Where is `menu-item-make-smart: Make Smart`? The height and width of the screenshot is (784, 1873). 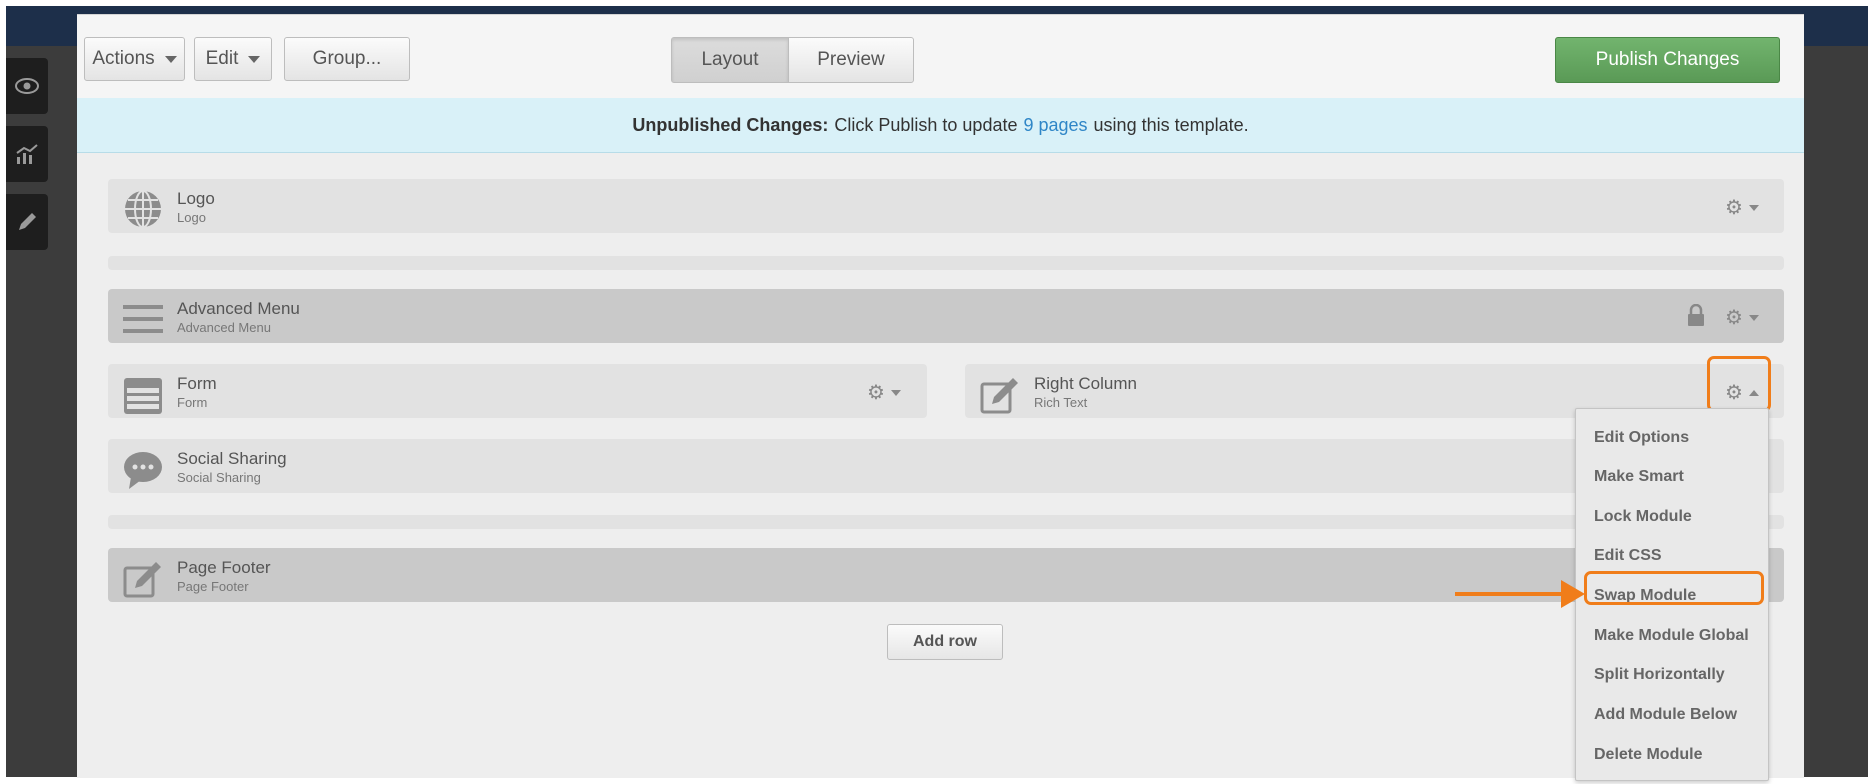 menu-item-make-smart: Make Smart is located at coordinates (1639, 477).